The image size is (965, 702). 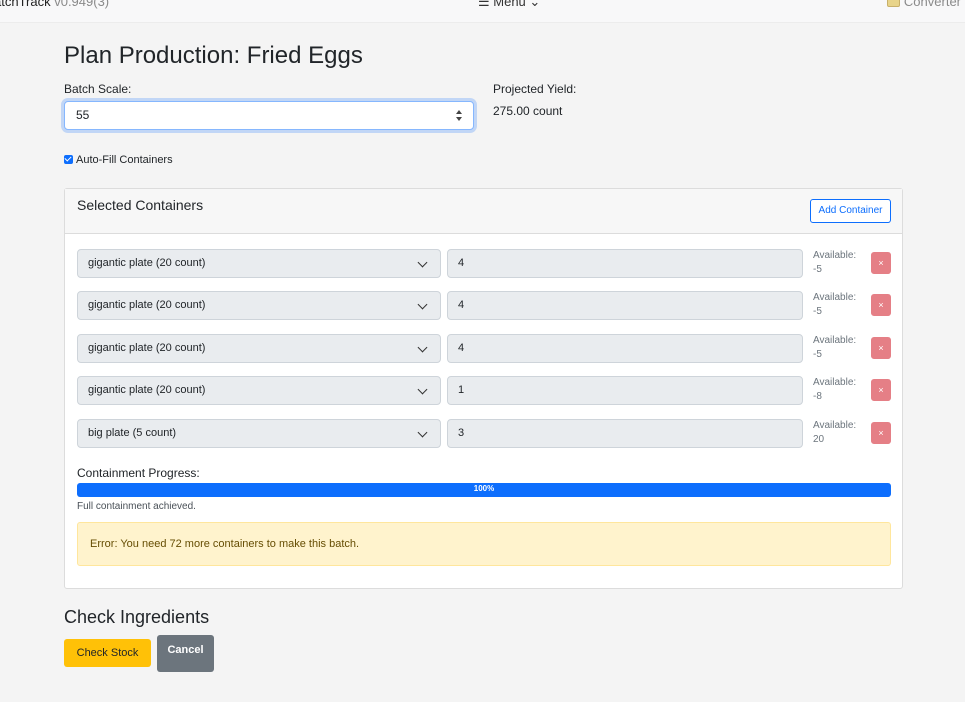 I want to click on page-title: Plan Production: Fried Eggs, so click(x=213, y=55).